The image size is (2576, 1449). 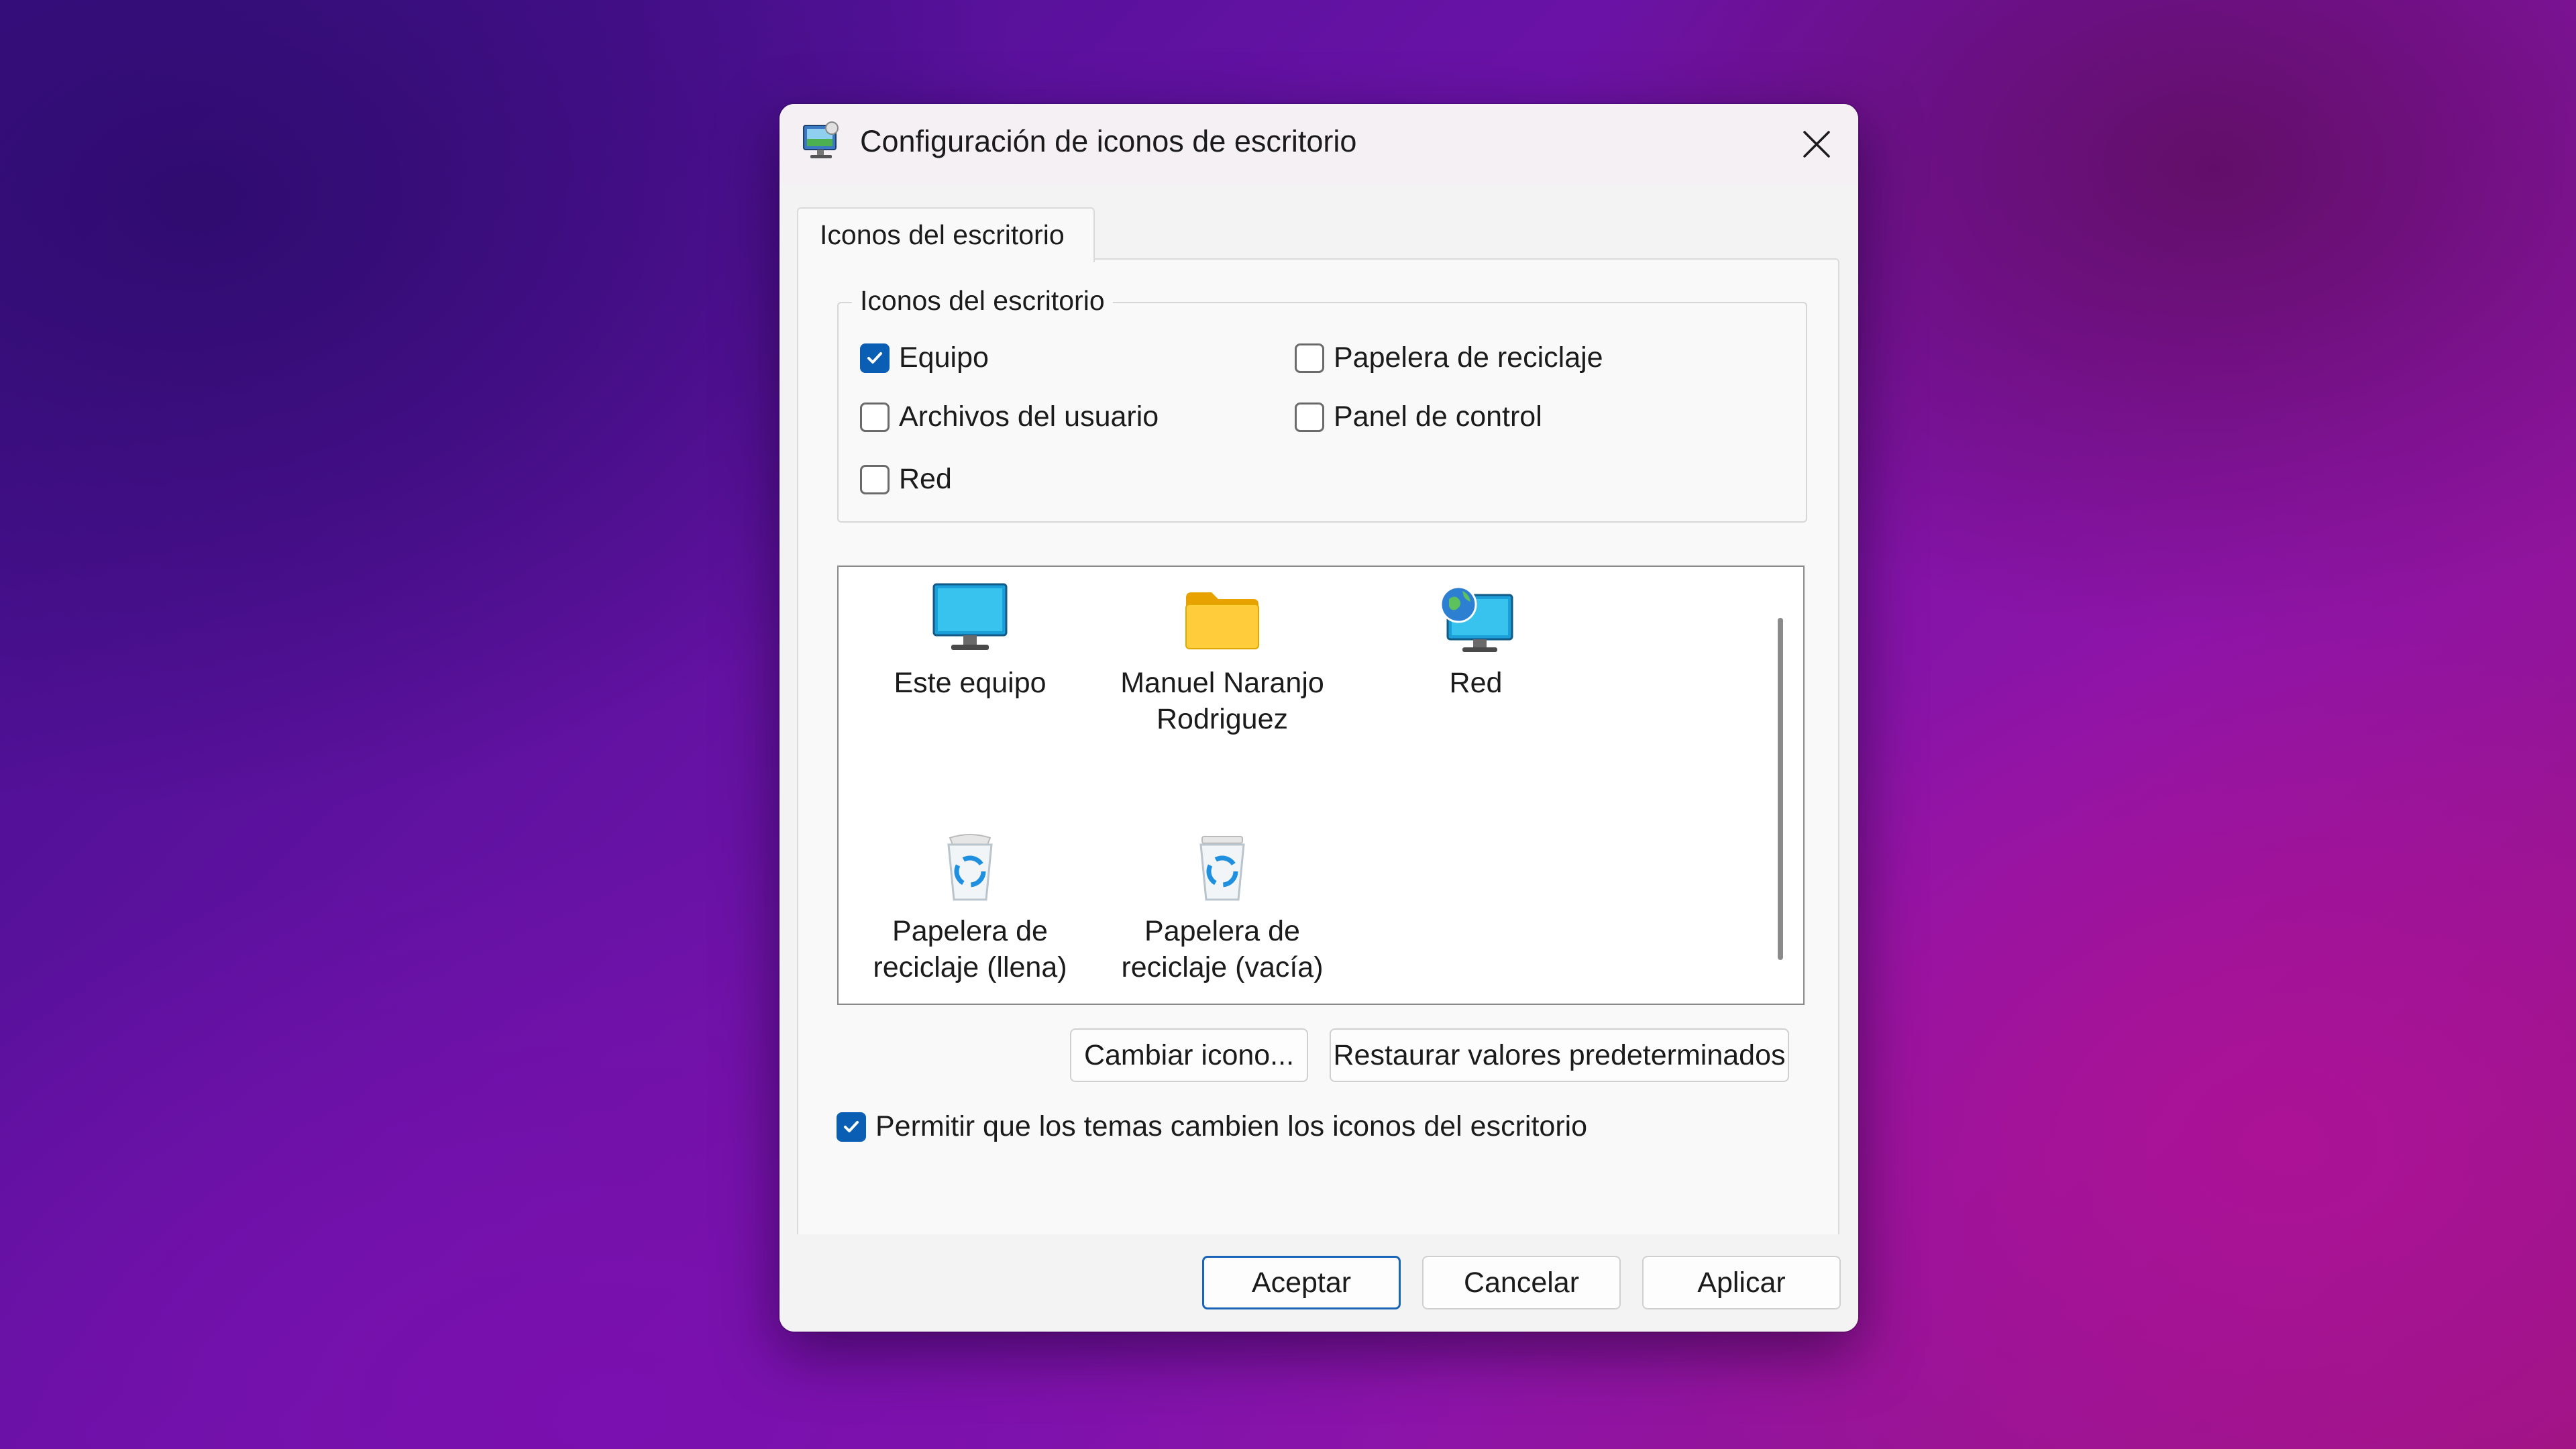 What do you see at coordinates (1222, 683) in the screenshot?
I see `item-label-line1: Manuel Naranjo` at bounding box center [1222, 683].